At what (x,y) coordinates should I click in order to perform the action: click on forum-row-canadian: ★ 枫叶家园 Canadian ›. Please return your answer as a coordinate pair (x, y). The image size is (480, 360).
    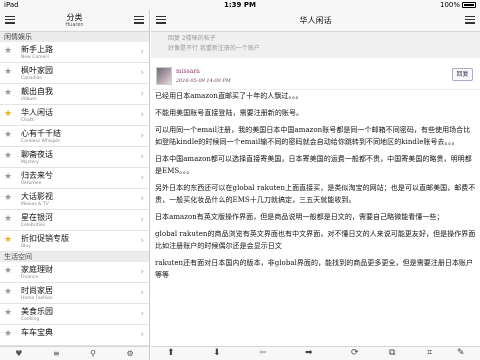
    Looking at the image, I should click on (74, 73).